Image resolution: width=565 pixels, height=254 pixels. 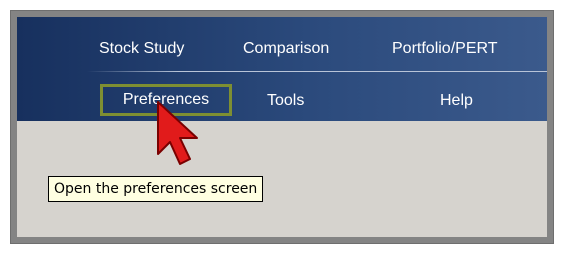 I want to click on menu-stock-study: Stock Study, so click(x=141, y=49).